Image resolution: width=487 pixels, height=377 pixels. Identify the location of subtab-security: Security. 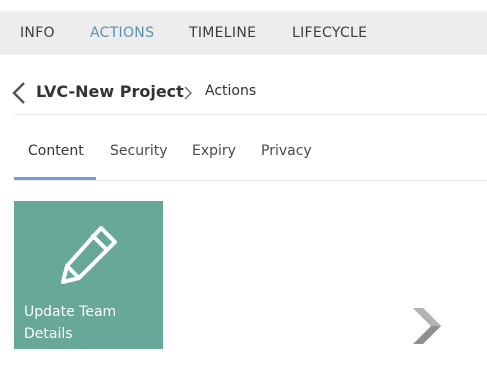
(139, 151).